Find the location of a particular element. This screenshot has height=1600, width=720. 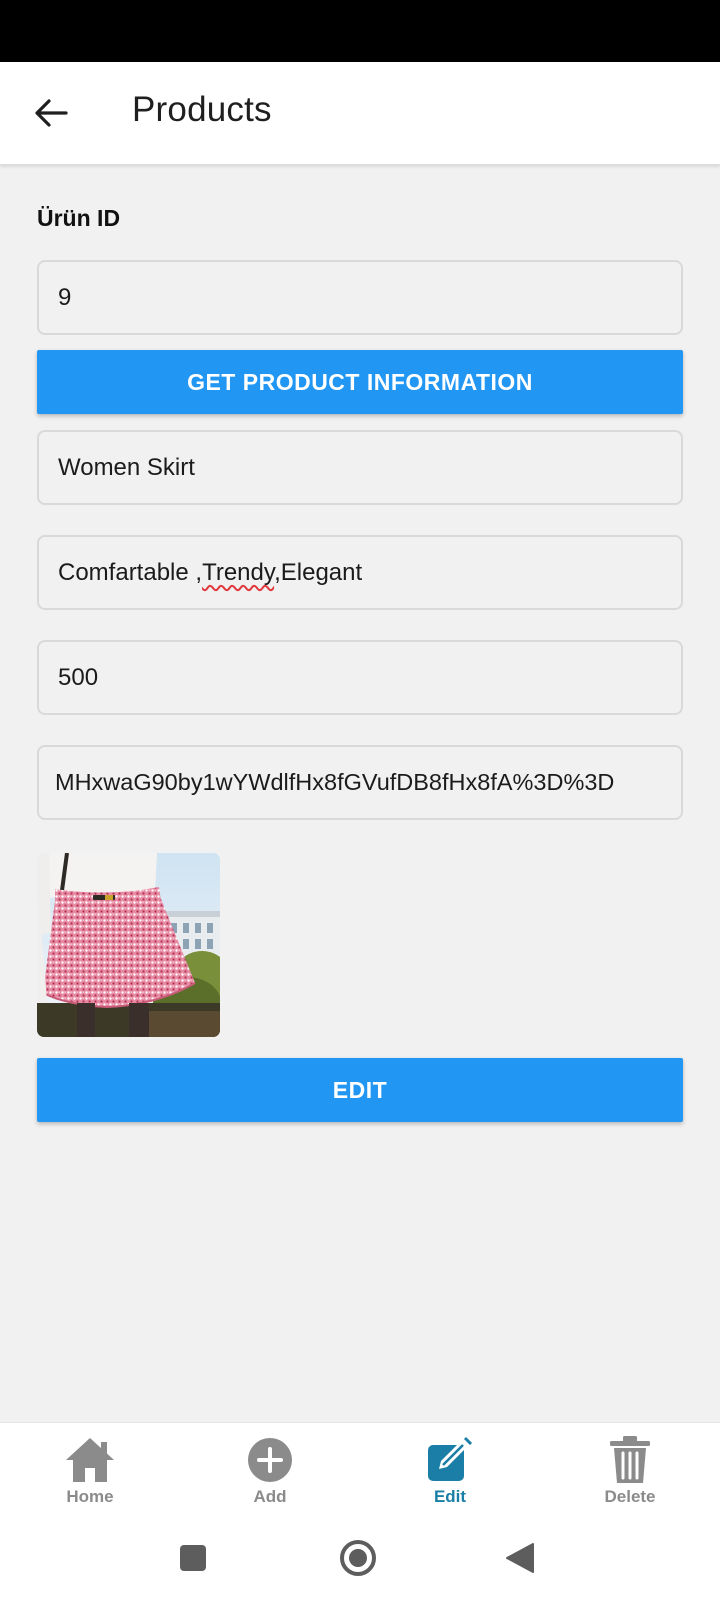

back-system-button is located at coordinates (520, 1558).